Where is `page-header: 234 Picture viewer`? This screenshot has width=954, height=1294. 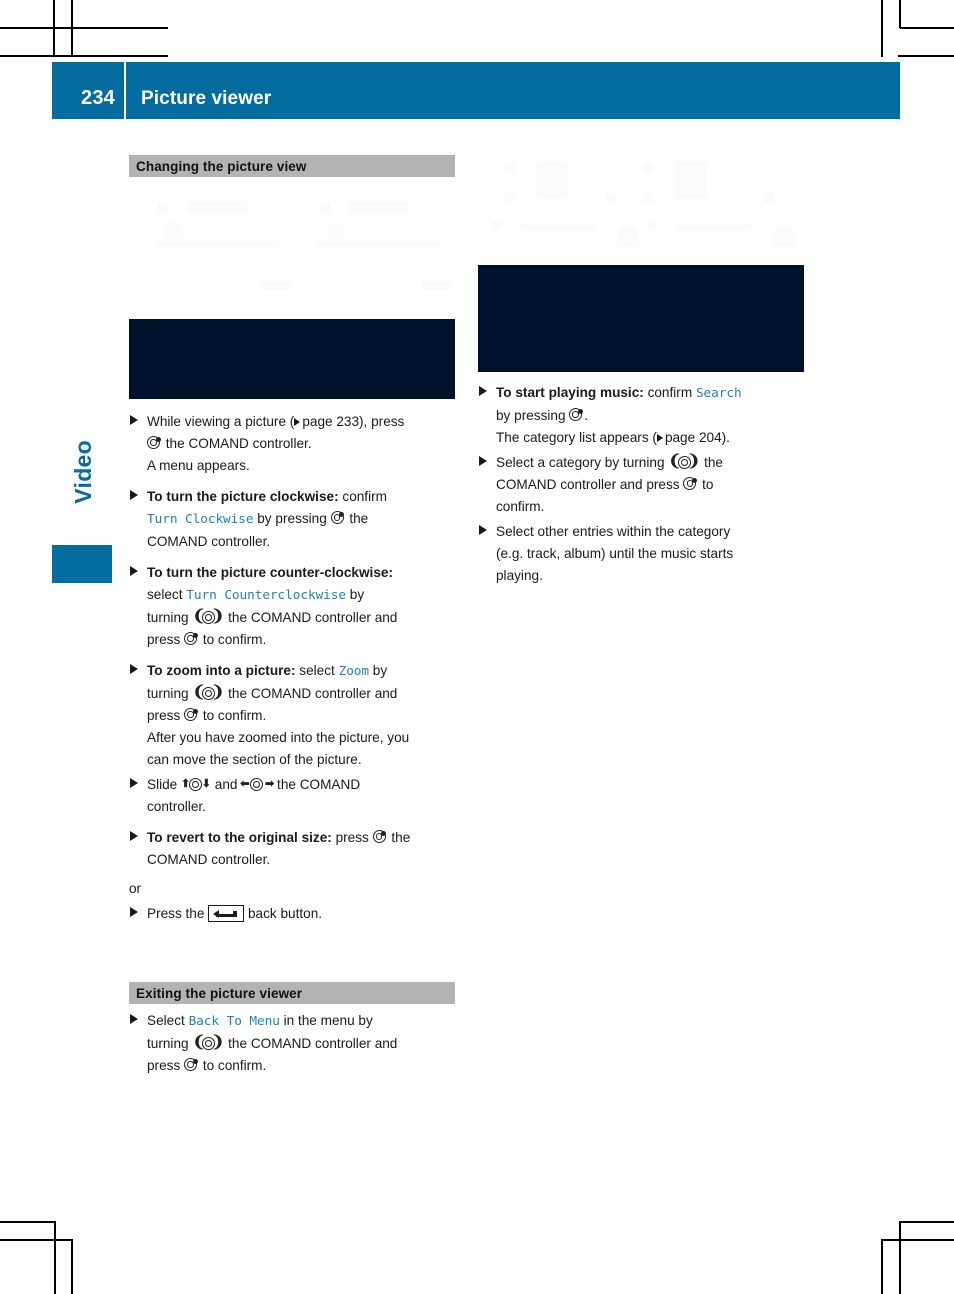
page-header: 234 Picture viewer is located at coordinates (476, 90).